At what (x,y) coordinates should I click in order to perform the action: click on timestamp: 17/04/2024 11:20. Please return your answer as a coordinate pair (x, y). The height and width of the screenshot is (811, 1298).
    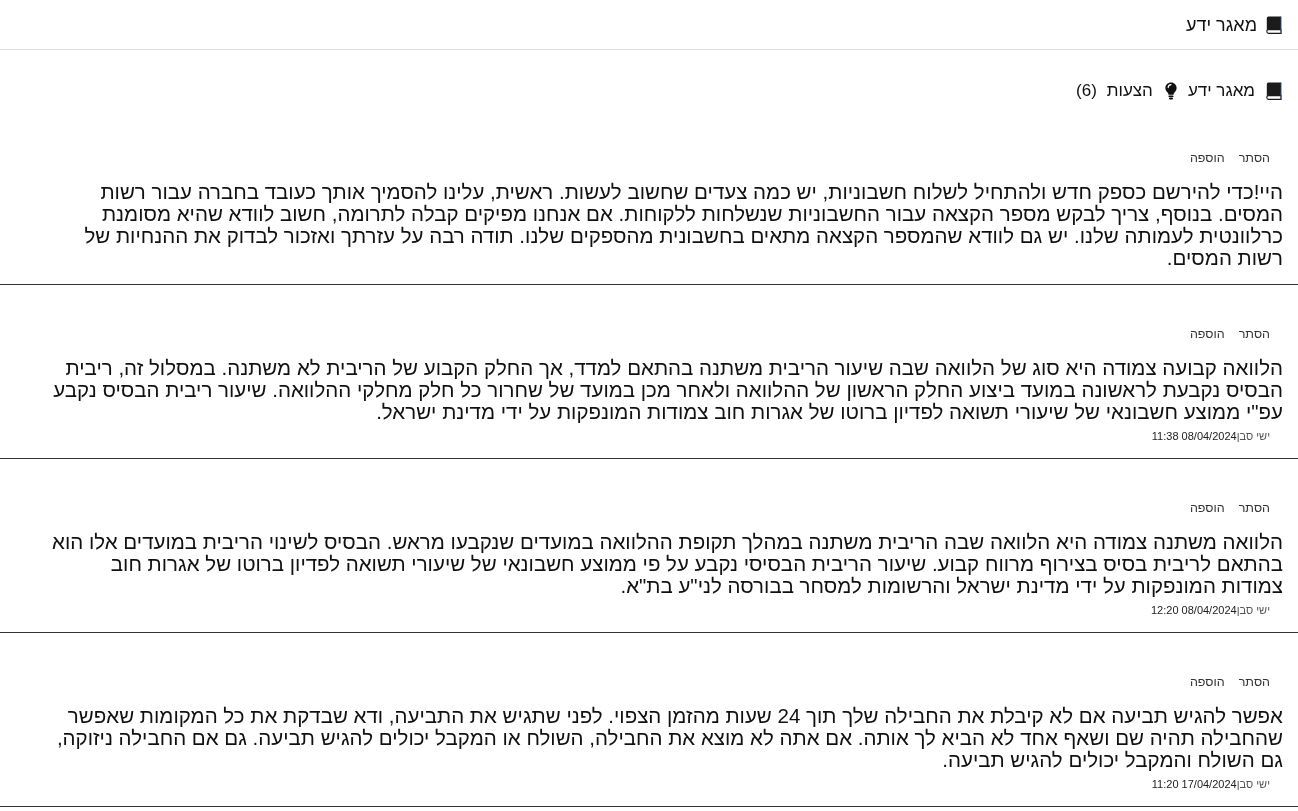
    Looking at the image, I should click on (1194, 784).